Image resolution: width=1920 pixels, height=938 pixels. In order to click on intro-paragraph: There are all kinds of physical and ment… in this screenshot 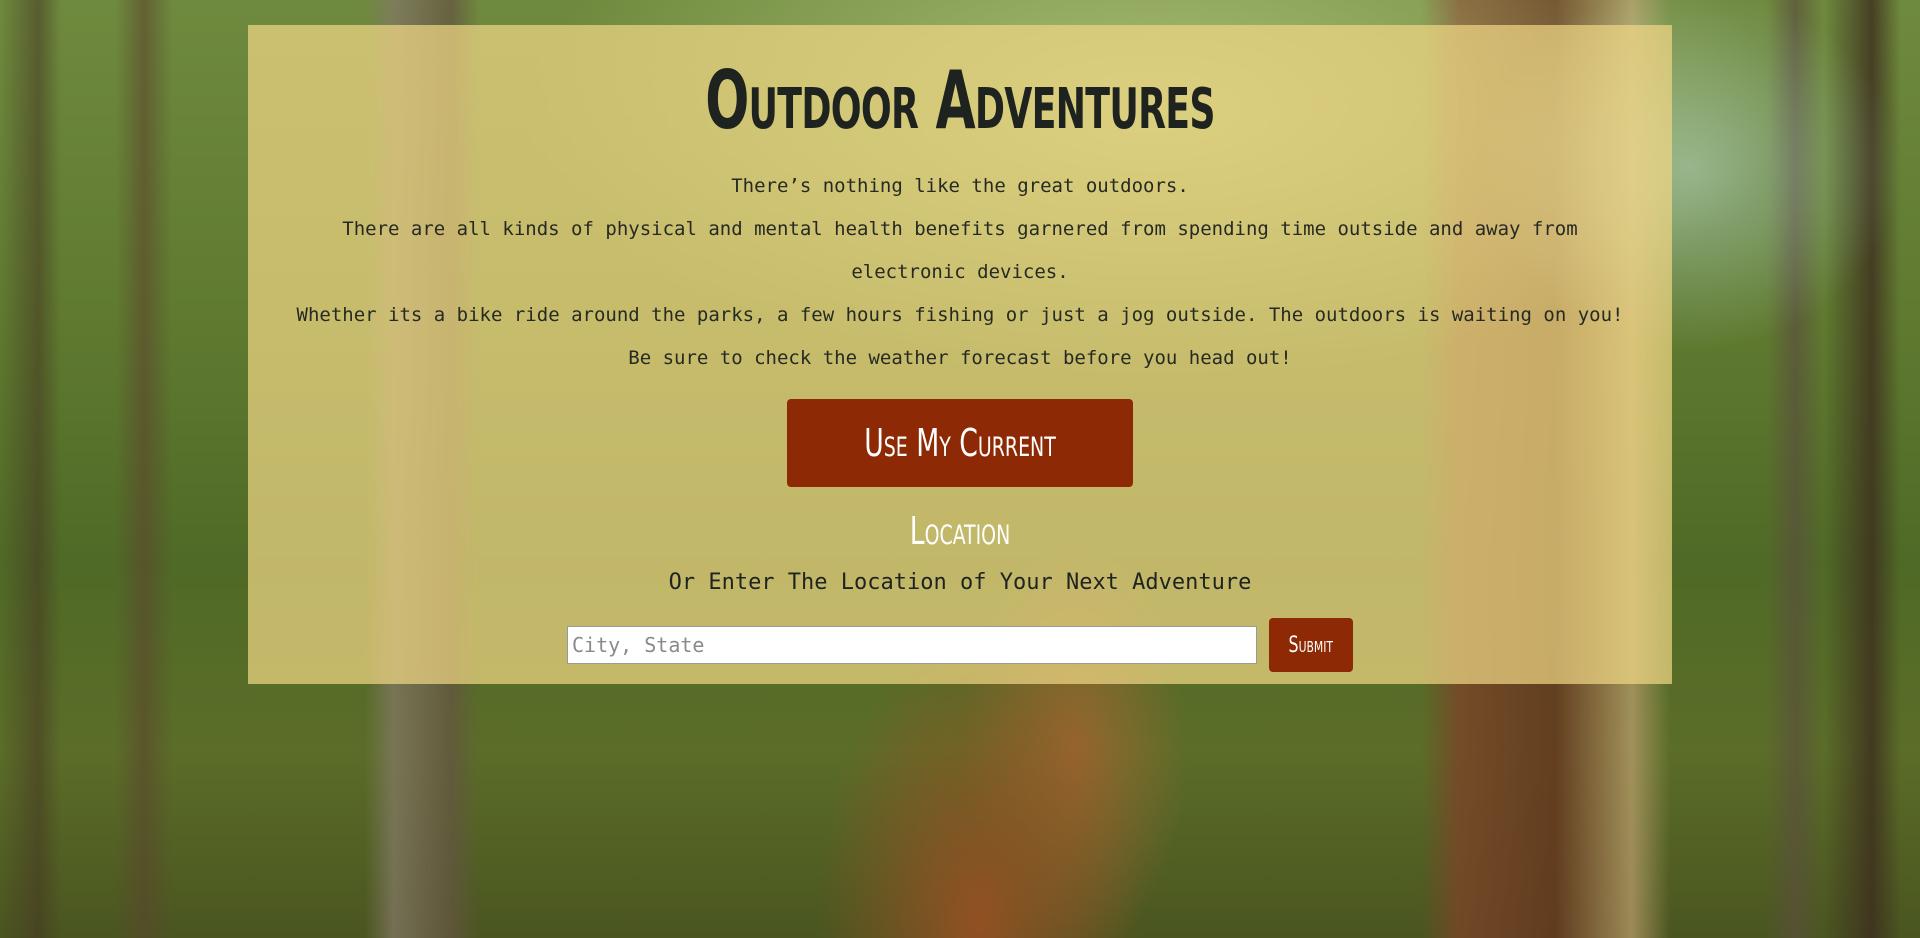, I will do `click(960, 250)`.